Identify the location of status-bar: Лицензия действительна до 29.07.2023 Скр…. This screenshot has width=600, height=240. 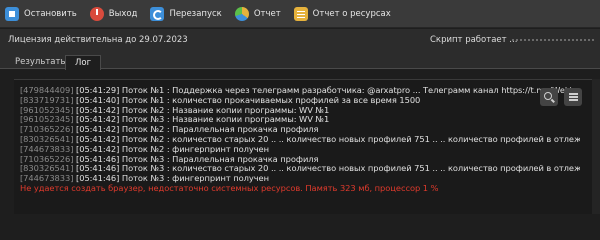
(300, 40).